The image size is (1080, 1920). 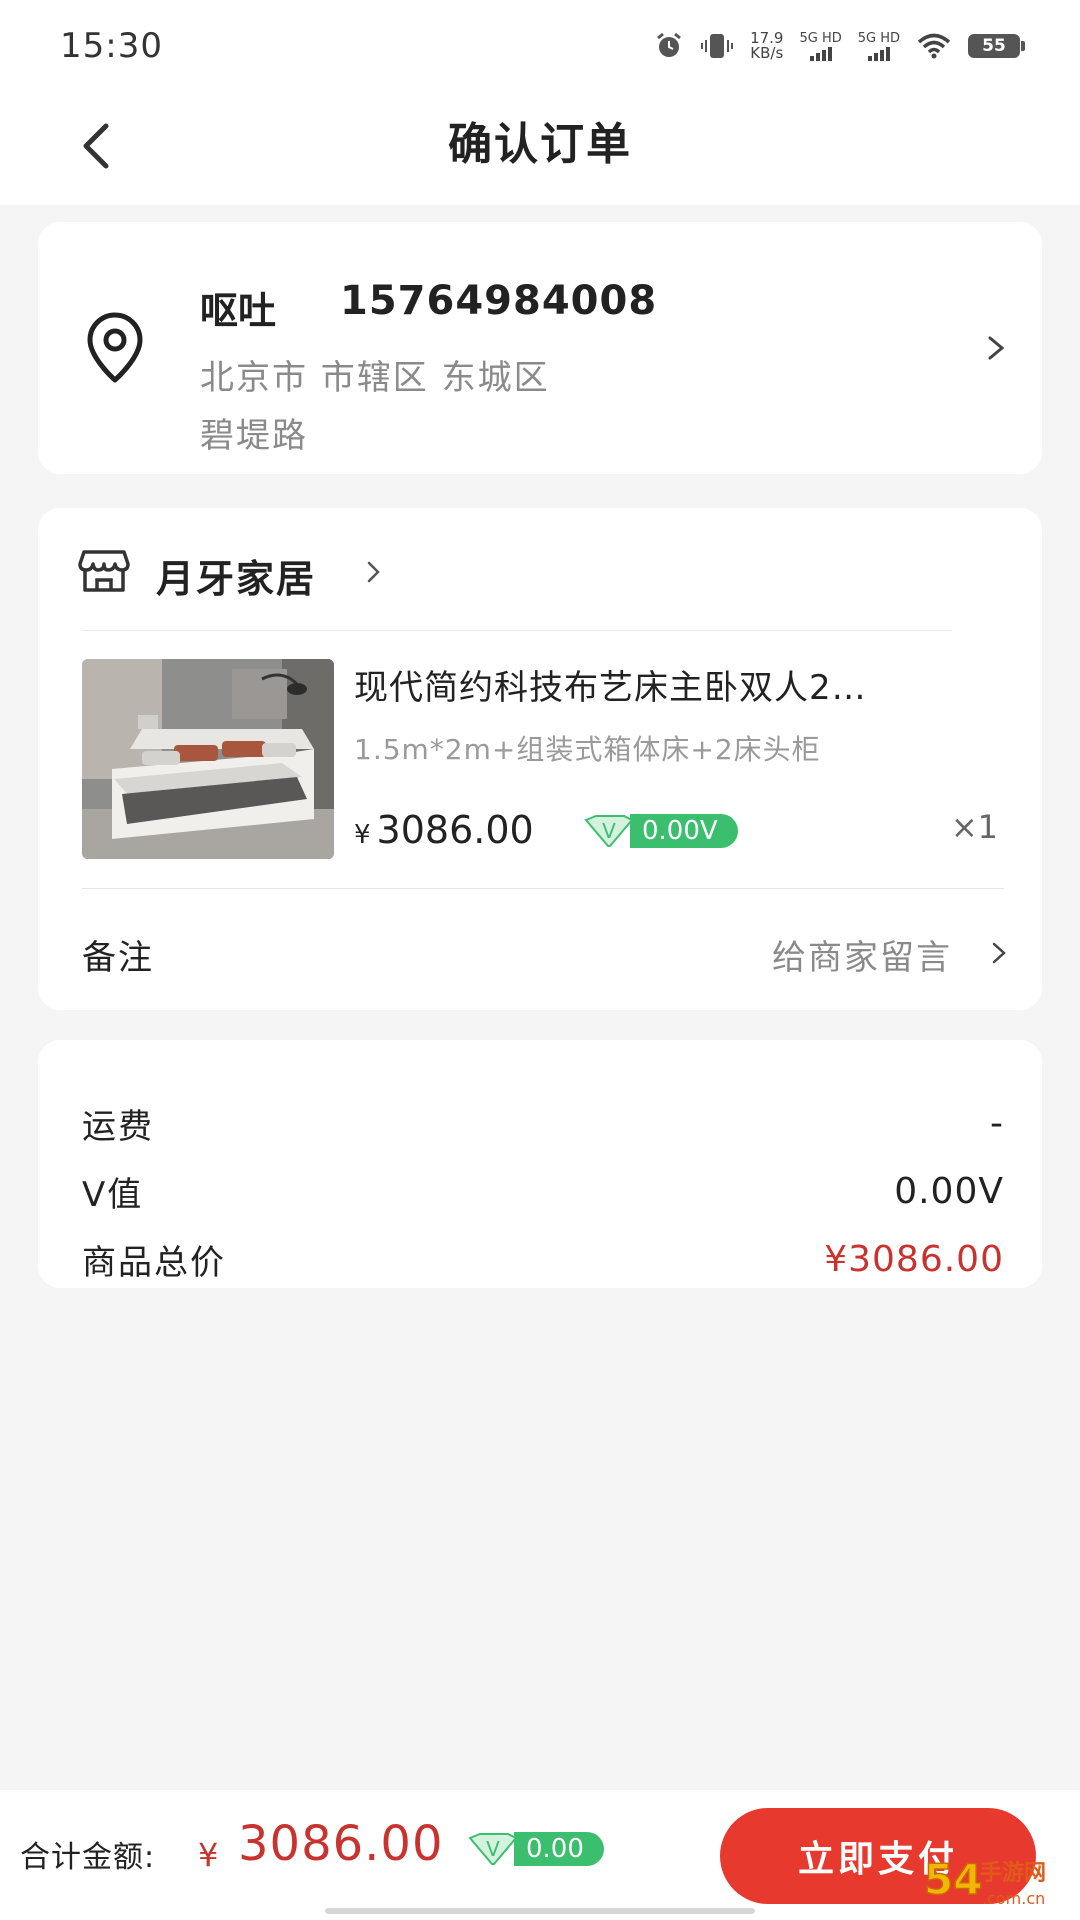 What do you see at coordinates (934, 46) in the screenshot?
I see `wifi-icon` at bounding box center [934, 46].